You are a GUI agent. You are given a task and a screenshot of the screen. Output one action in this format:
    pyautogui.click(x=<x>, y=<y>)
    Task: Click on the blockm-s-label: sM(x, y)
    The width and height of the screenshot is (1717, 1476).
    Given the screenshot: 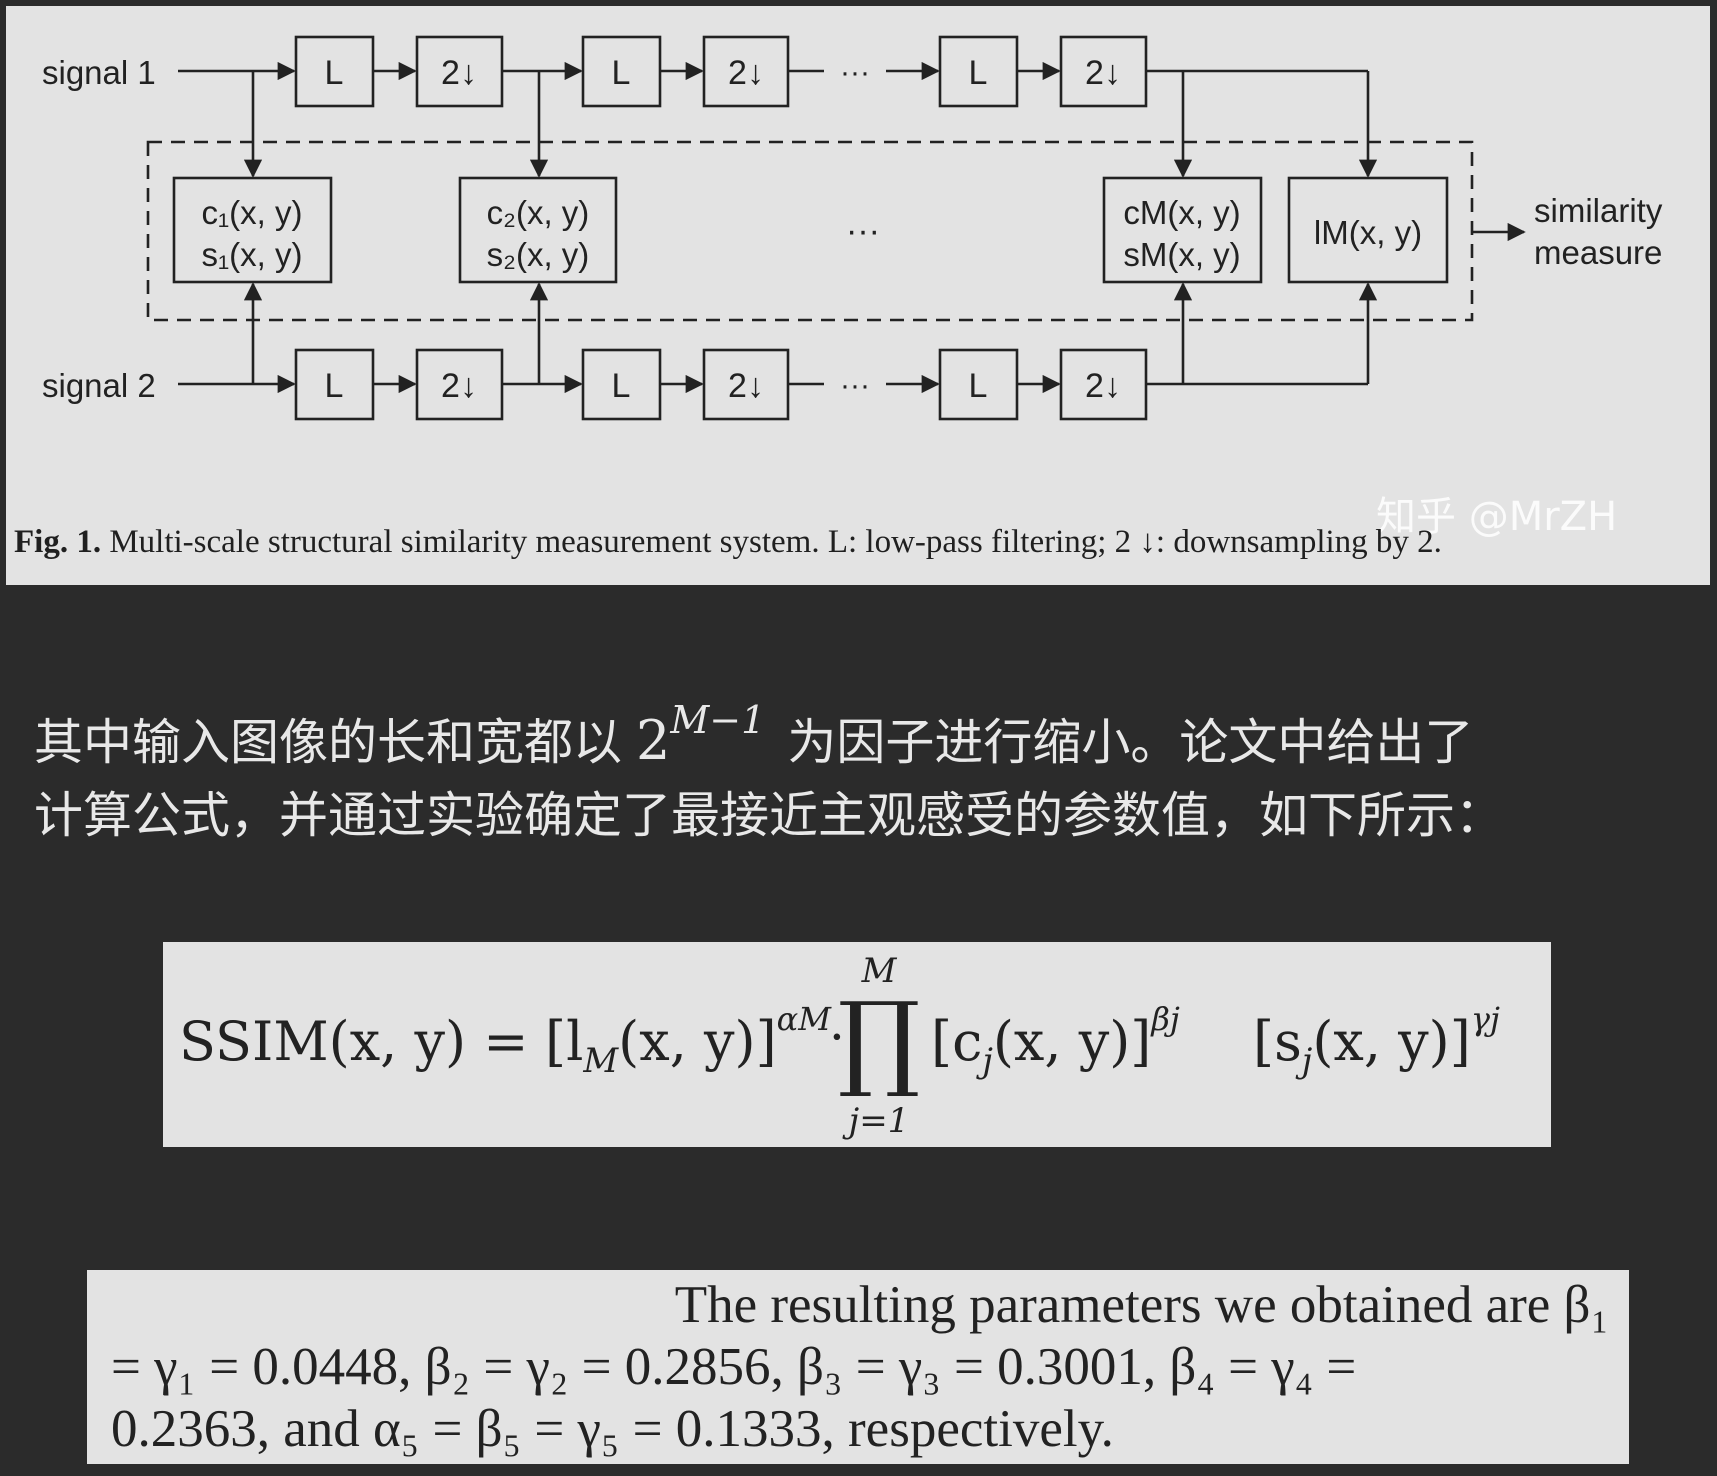 What is the action you would take?
    pyautogui.click(x=1181, y=254)
    